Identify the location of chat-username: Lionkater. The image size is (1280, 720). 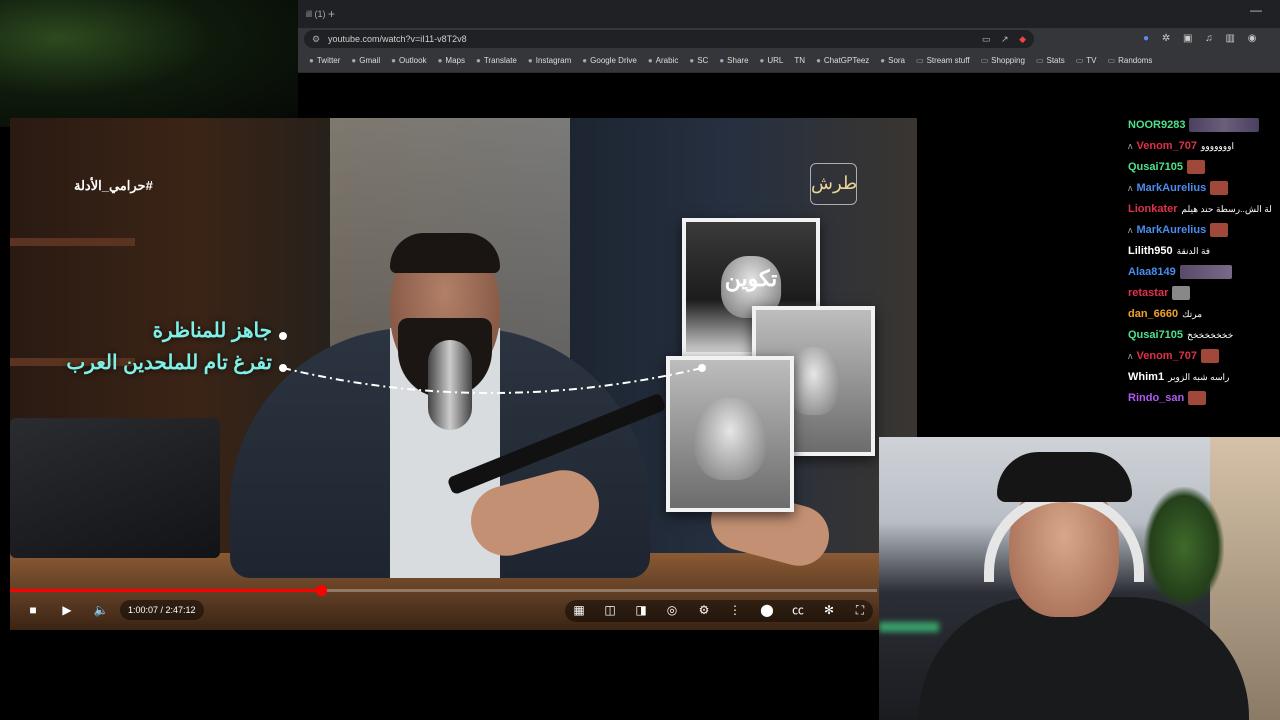
(1153, 209).